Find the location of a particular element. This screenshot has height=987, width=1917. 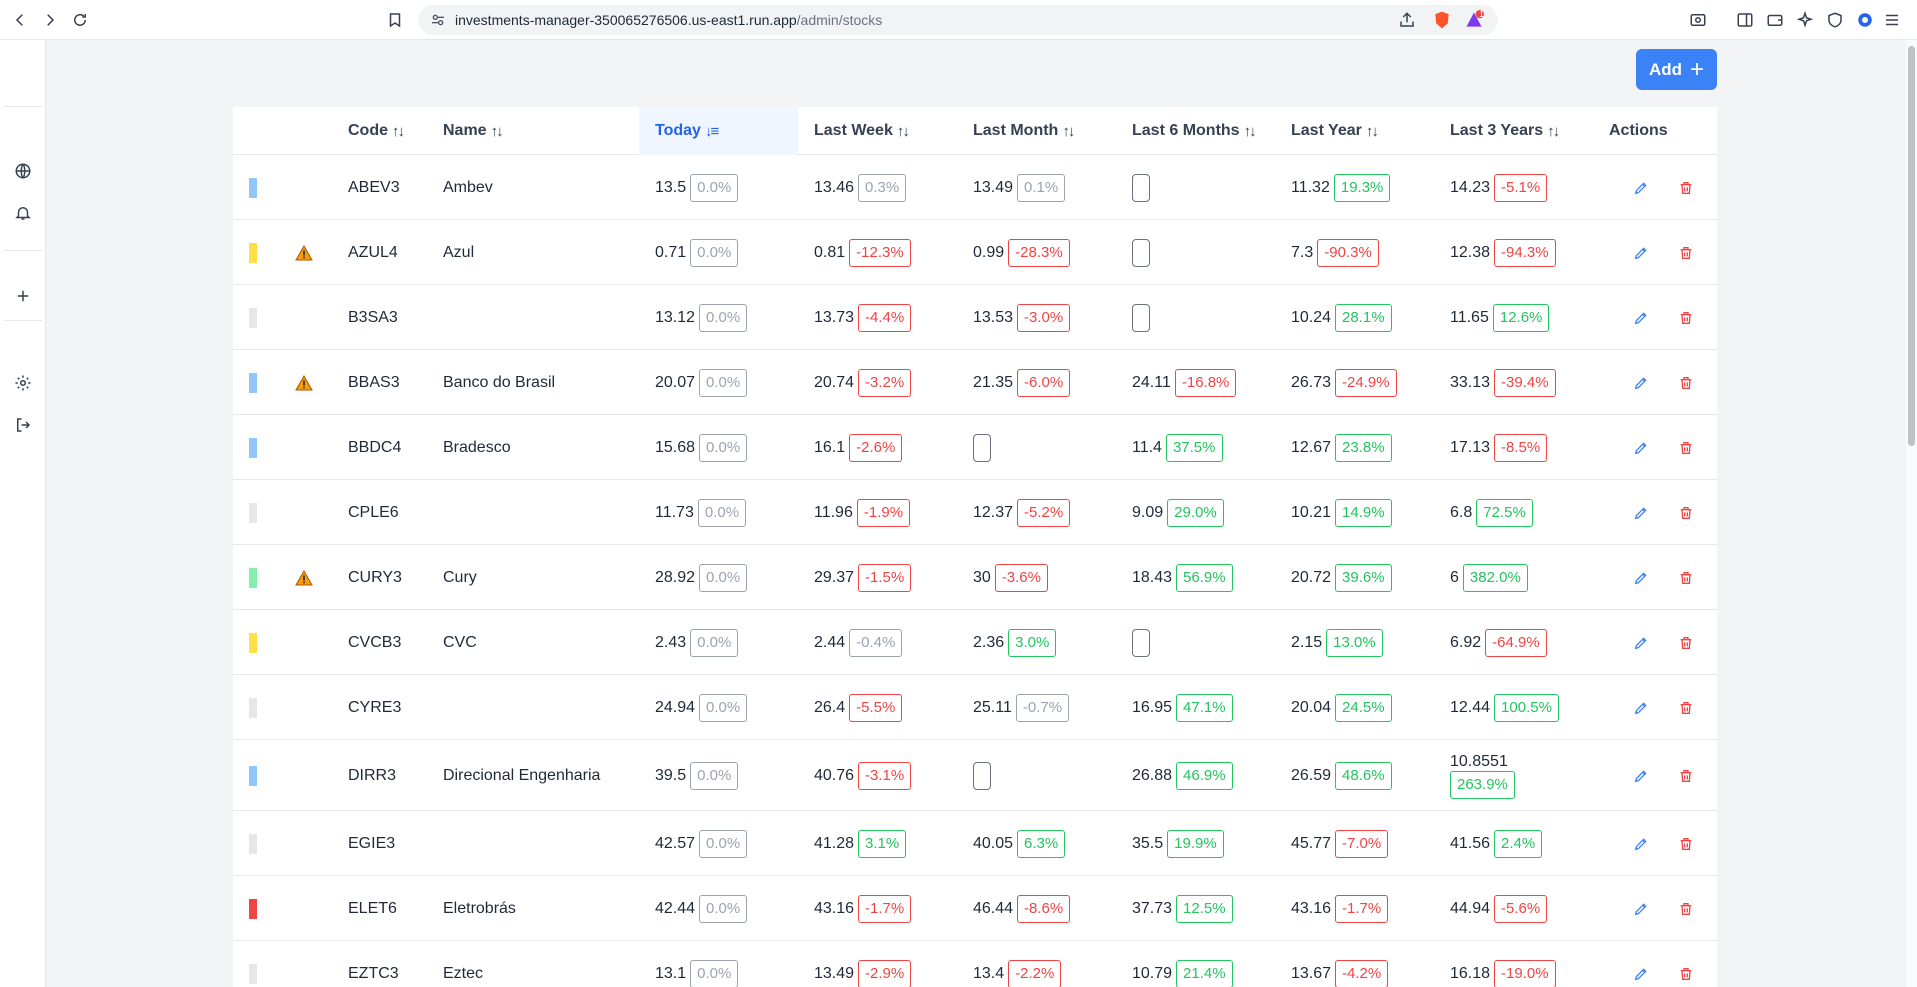

column-header-code: Code ↑↓ is located at coordinates (395, 131).